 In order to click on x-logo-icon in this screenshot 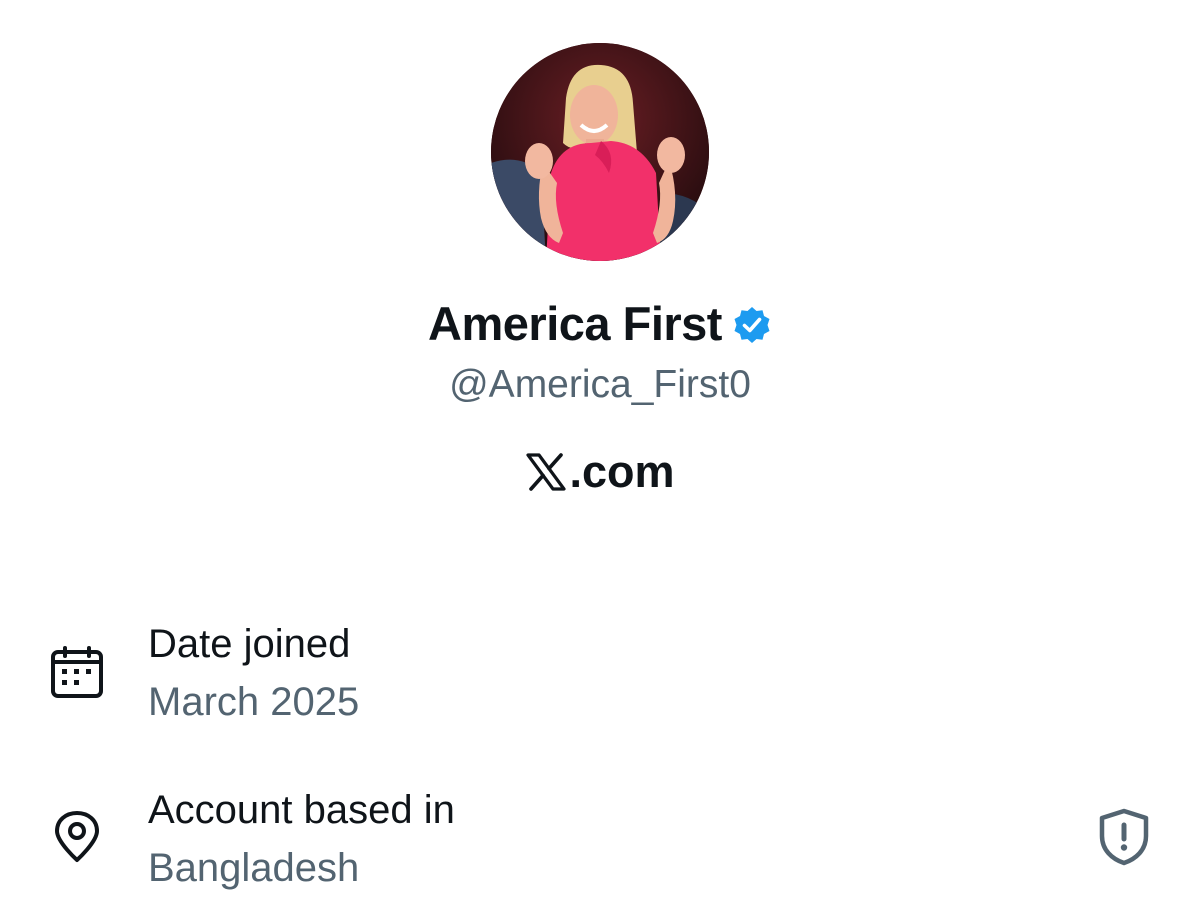, I will do `click(546, 472)`.